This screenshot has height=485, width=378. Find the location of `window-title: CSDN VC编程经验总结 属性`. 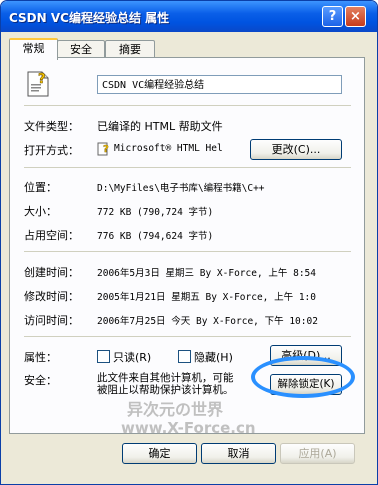

window-title: CSDN VC编程经验总结 属性 is located at coordinates (89, 18).